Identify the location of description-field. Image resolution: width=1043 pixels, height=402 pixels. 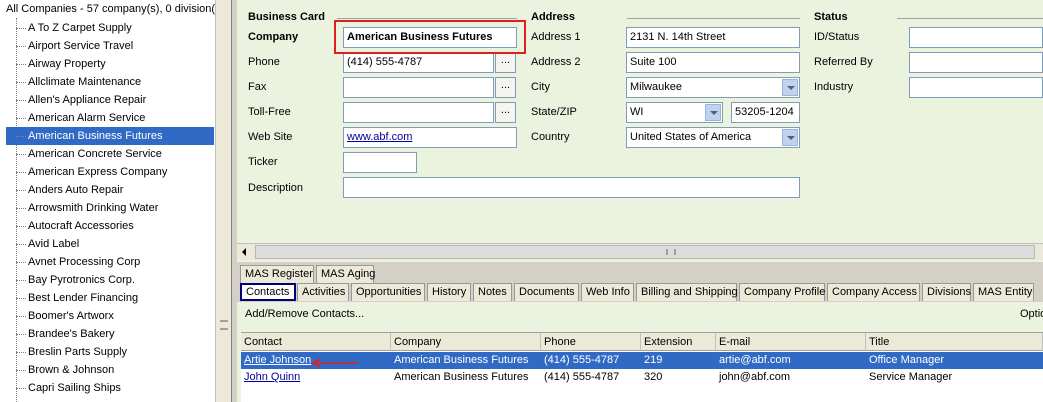
(571, 187).